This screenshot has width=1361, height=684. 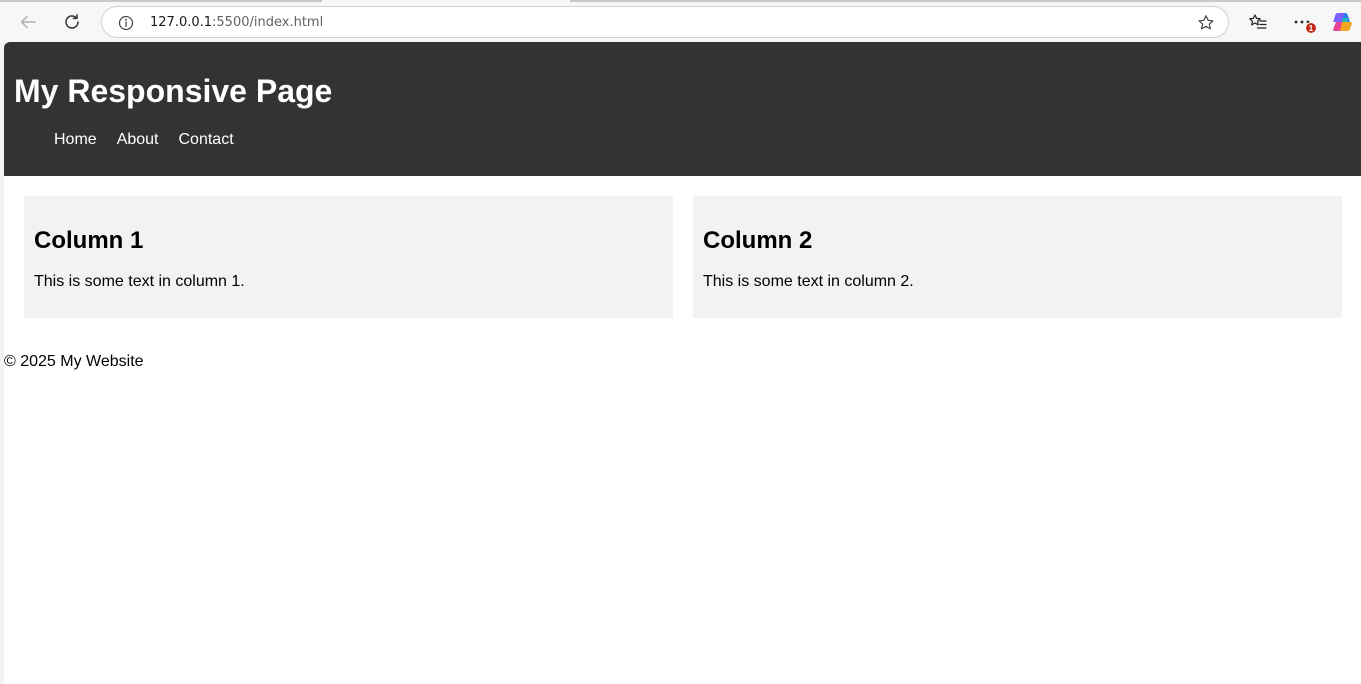 I want to click on nav-link-about: About, so click(x=138, y=140).